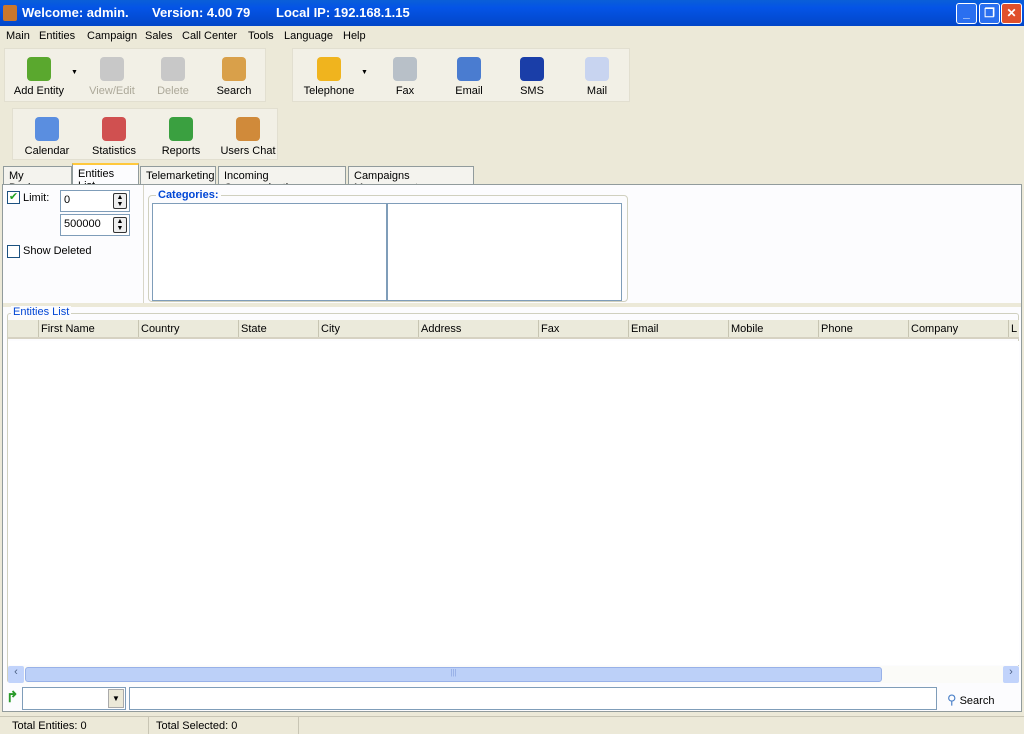 The width and height of the screenshot is (1024, 734). Describe the element at coordinates (116, 698) in the screenshot. I see `chevron-down-icon: ▼` at that location.